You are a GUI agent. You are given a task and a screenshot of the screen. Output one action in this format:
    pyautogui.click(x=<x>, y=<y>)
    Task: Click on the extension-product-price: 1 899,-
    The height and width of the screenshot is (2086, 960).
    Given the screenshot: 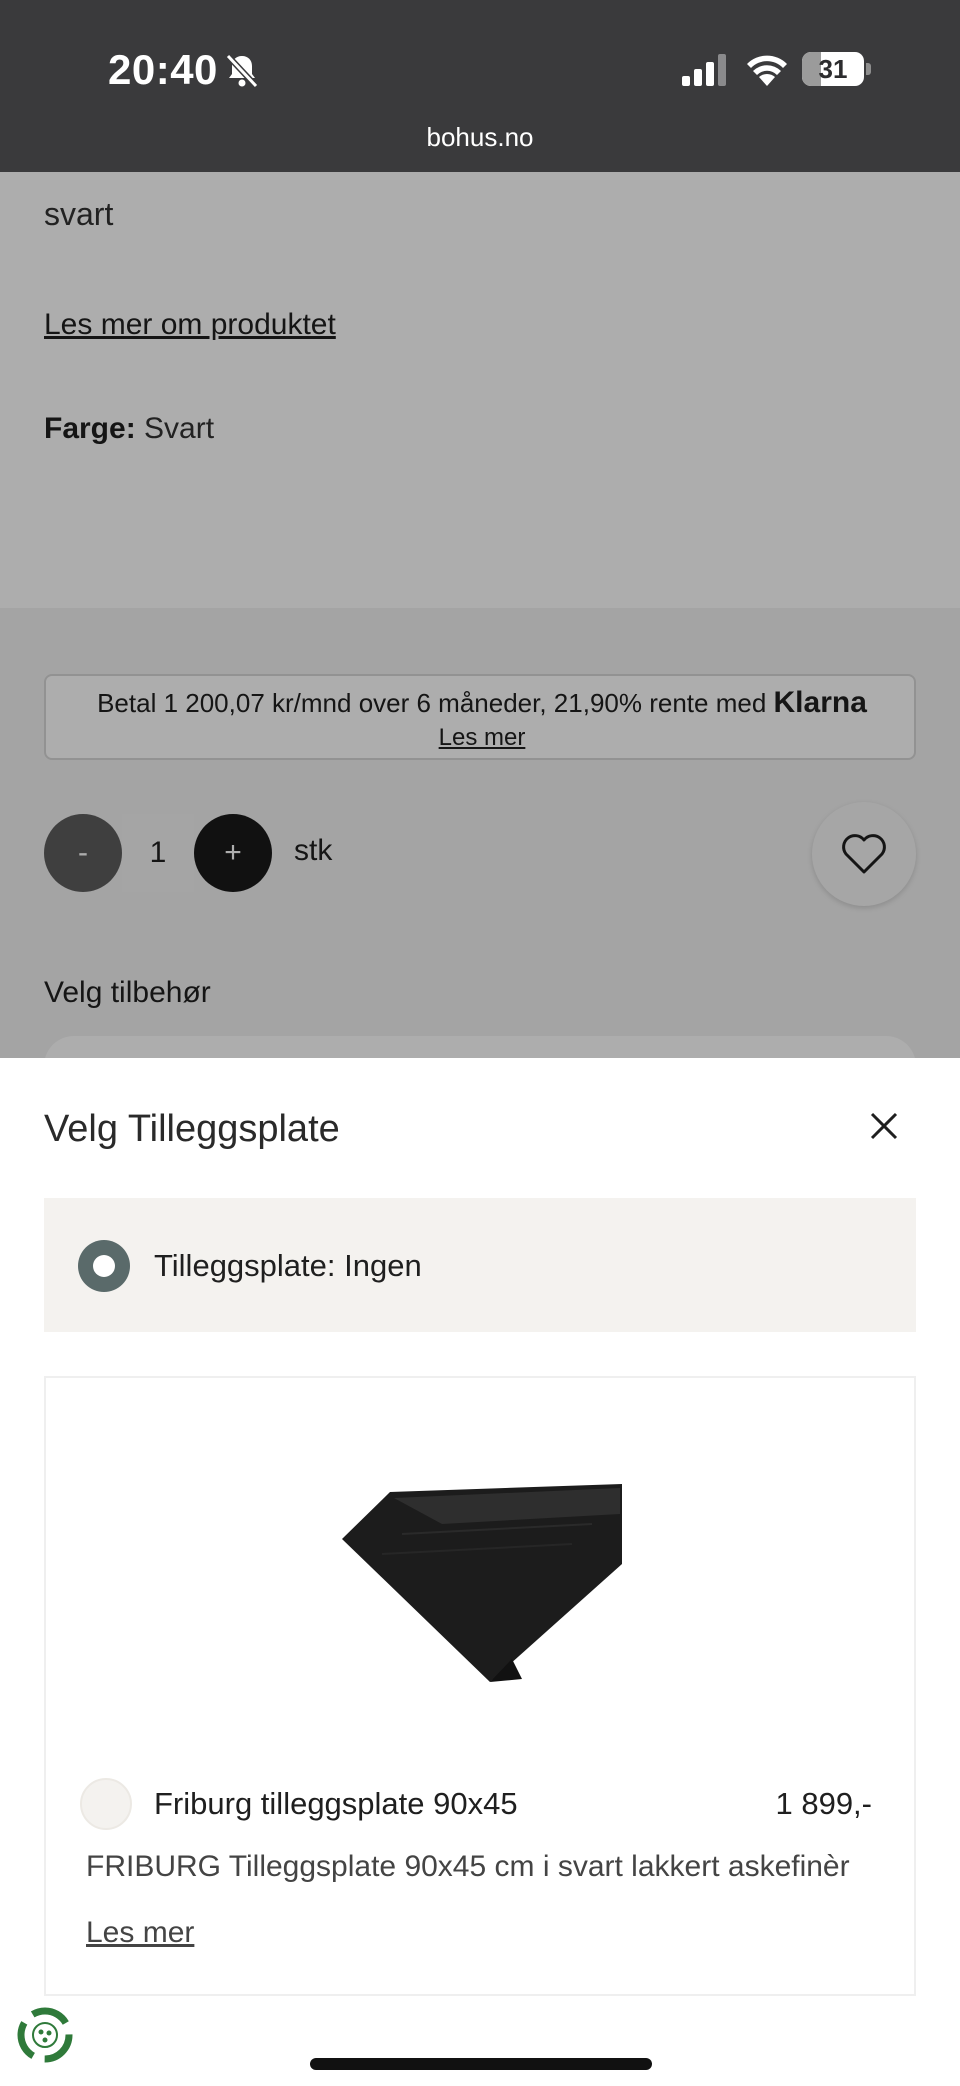 What is the action you would take?
    pyautogui.click(x=823, y=1803)
    